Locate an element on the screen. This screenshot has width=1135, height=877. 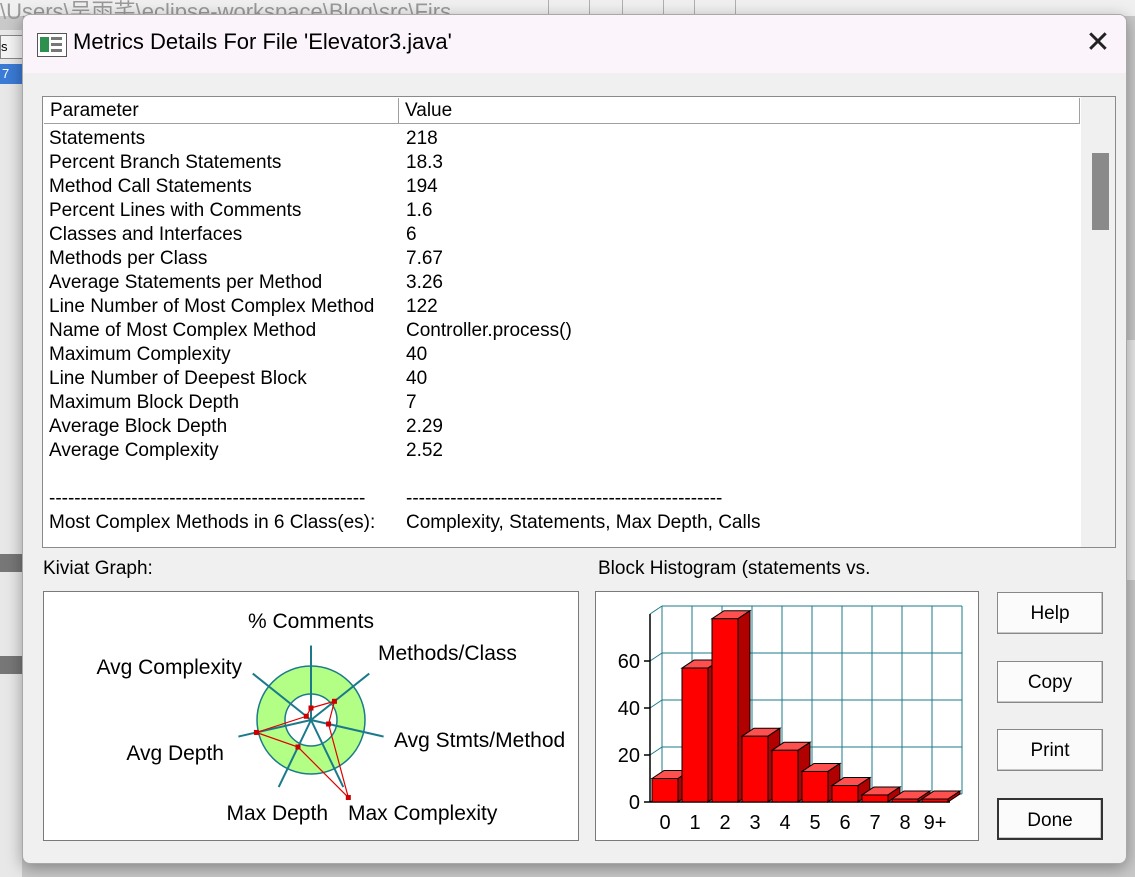
histogram-x-tick-label: 1 is located at coordinates (694, 823).